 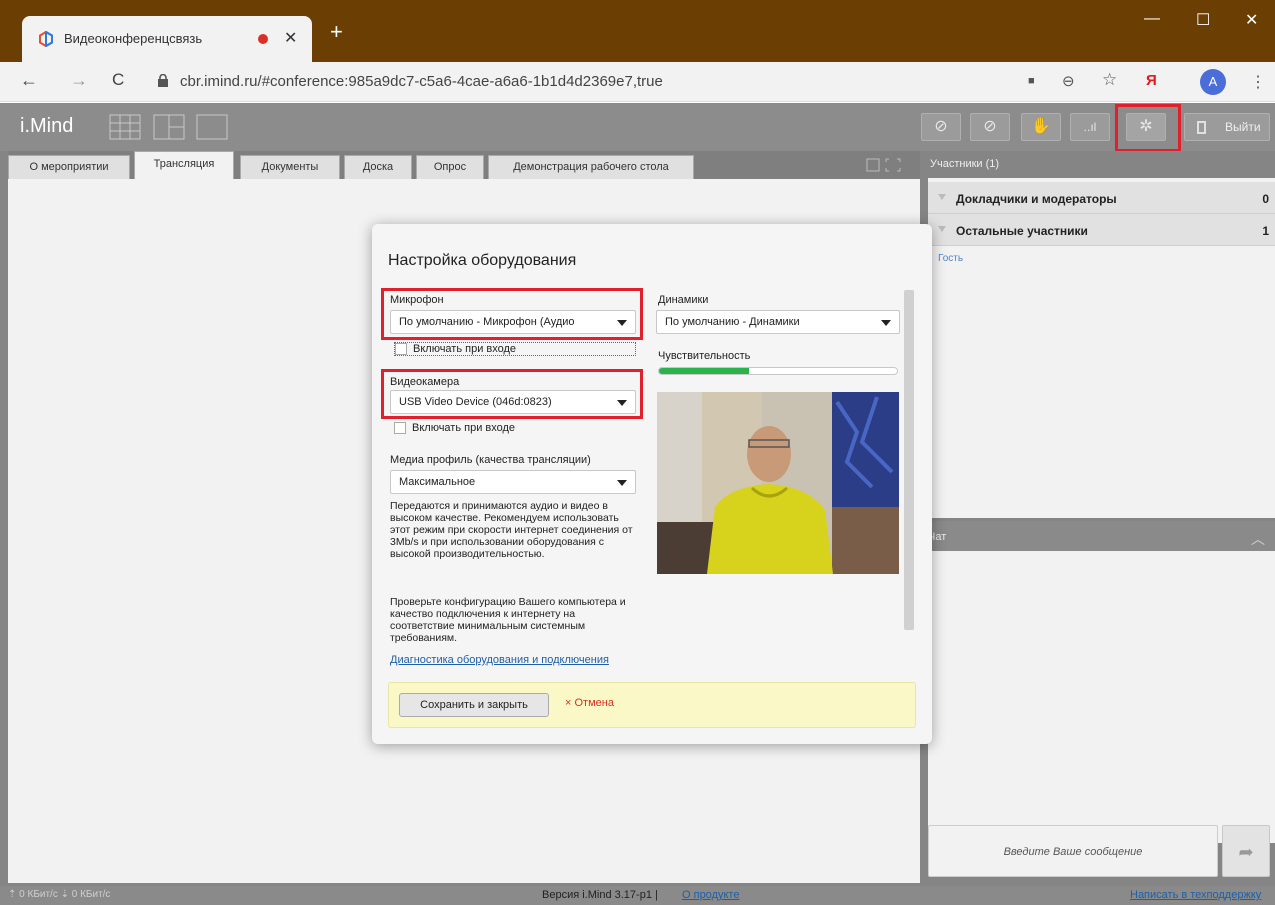 I want to click on yandex-icon: Я, so click(x=1151, y=80).